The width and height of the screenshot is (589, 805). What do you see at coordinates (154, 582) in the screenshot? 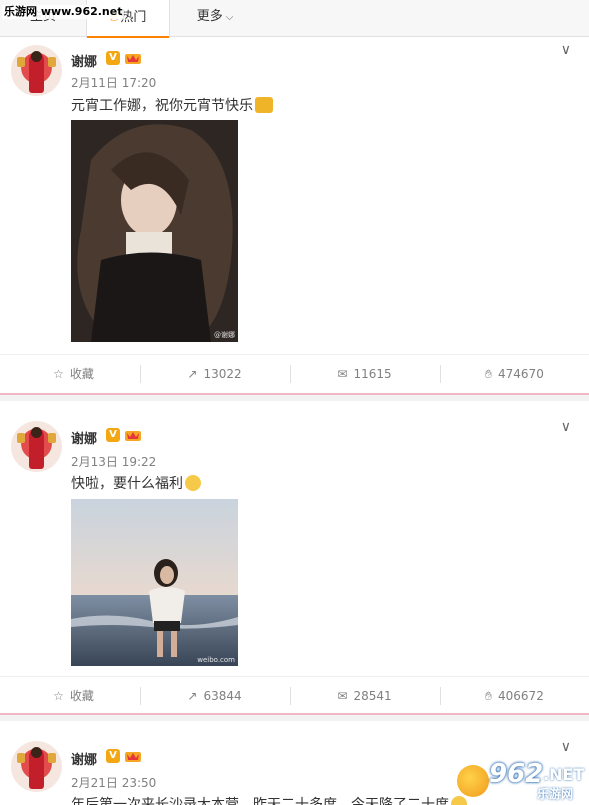
I see `post-photo: weibo.com` at bounding box center [154, 582].